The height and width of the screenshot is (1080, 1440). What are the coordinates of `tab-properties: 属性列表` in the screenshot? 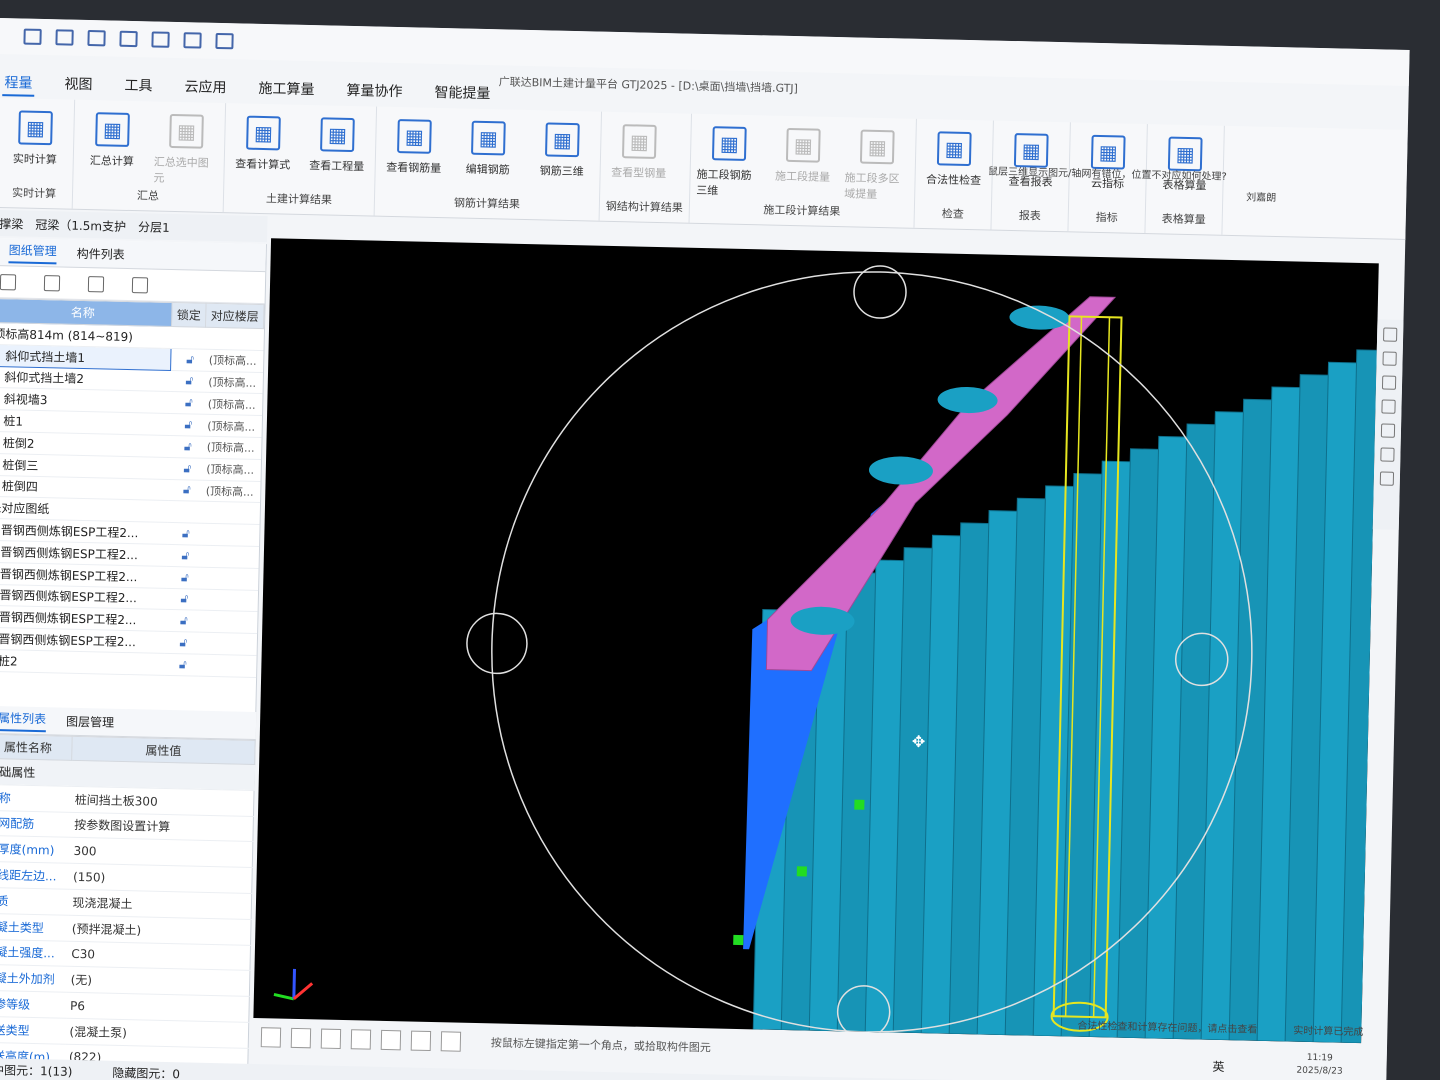 It's located at (23, 720).